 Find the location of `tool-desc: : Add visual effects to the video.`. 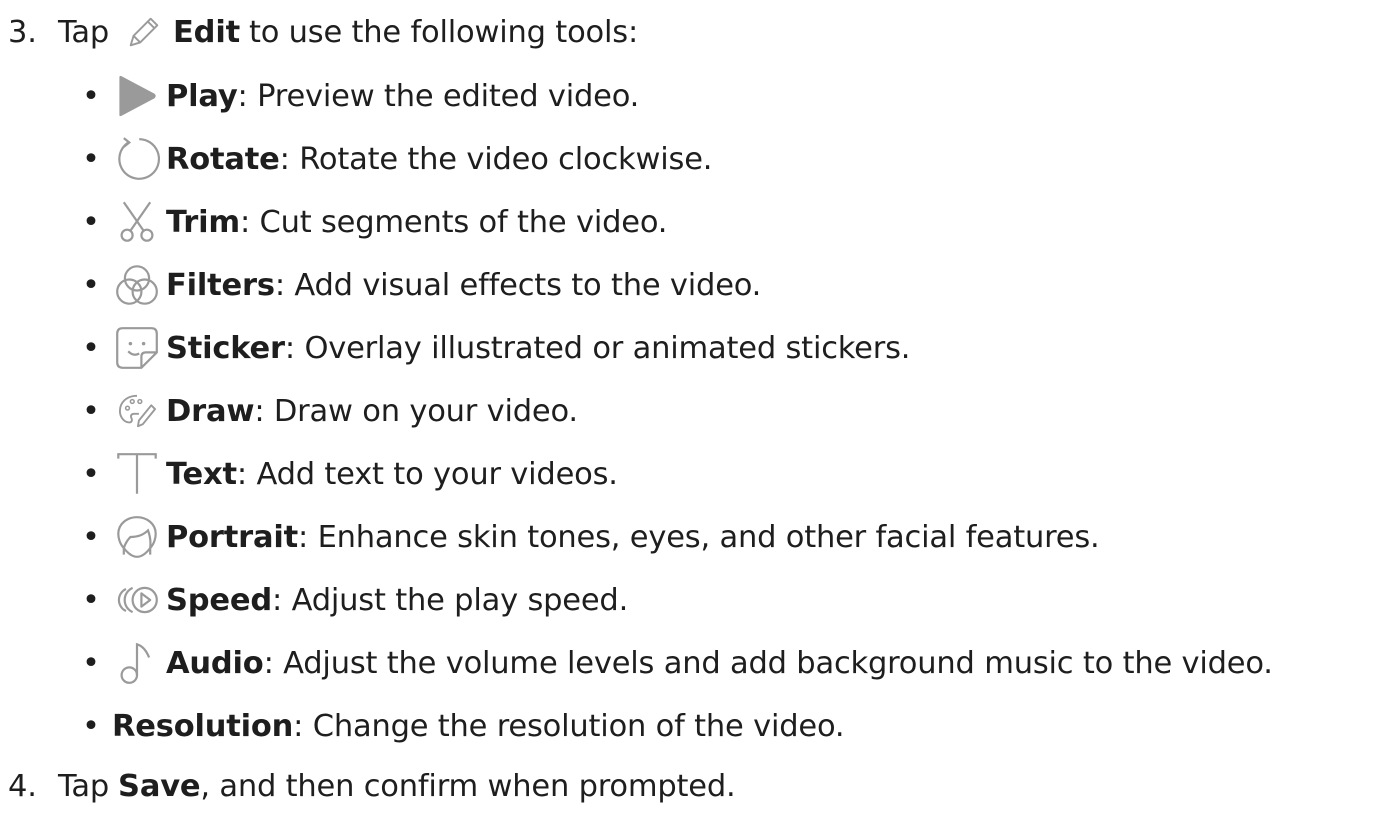

tool-desc: : Add visual effects to the video. is located at coordinates (518, 285).